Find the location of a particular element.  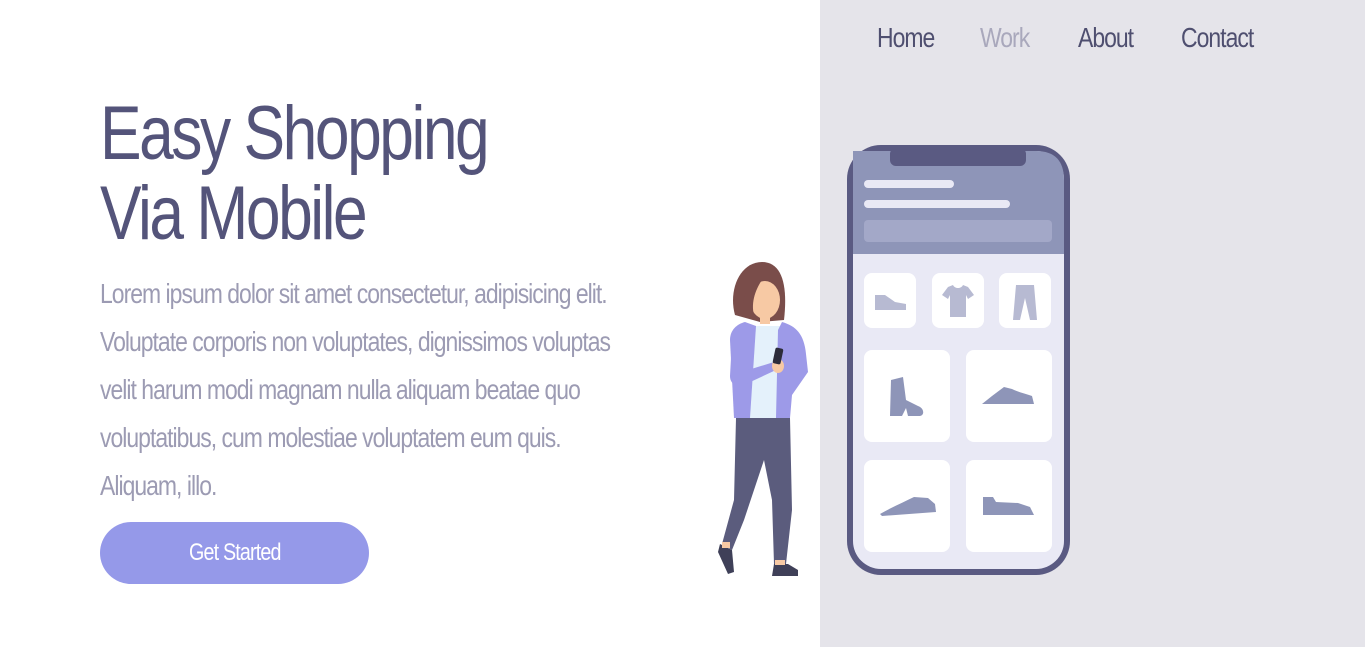

nav-contact: Contact is located at coordinates (1217, 38).